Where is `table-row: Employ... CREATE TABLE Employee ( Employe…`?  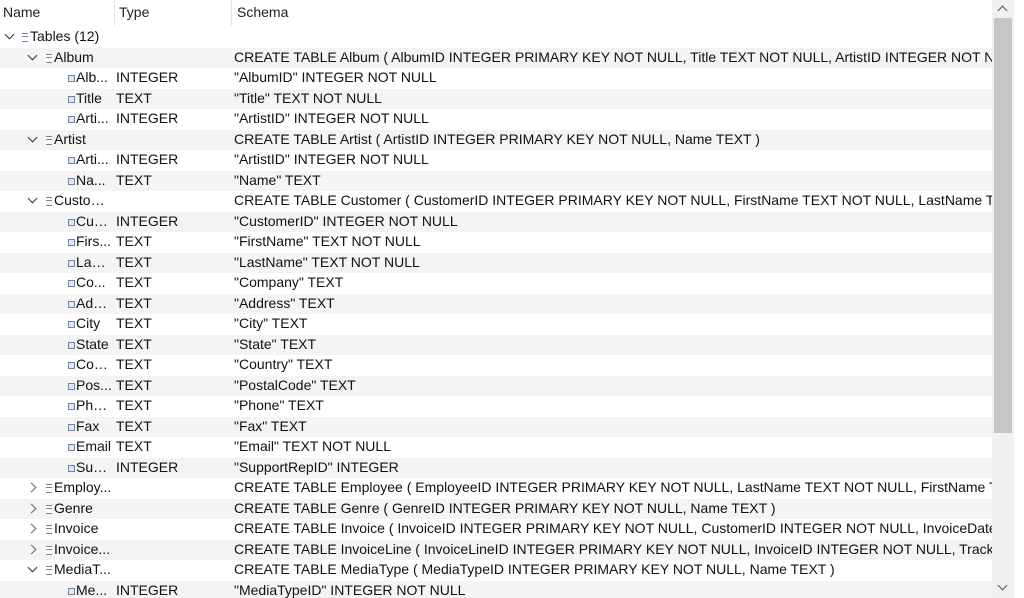 table-row: Employ... CREATE TABLE Employee ( Employe… is located at coordinates (496, 488).